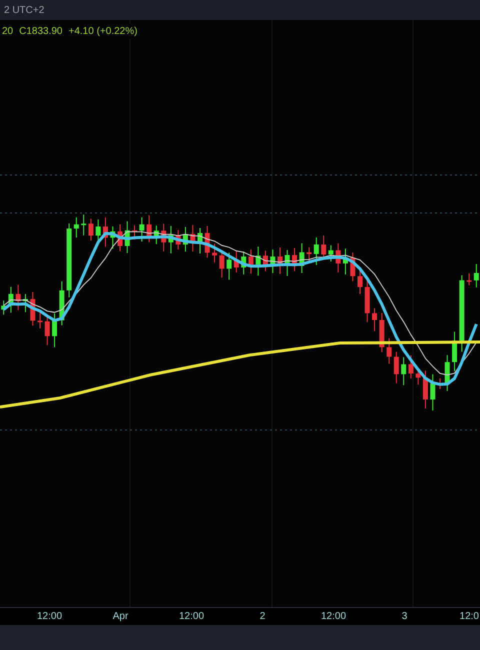 This screenshot has width=480, height=650. Describe the element at coordinates (263, 617) in the screenshot. I see `time-axis-label: 2` at that location.